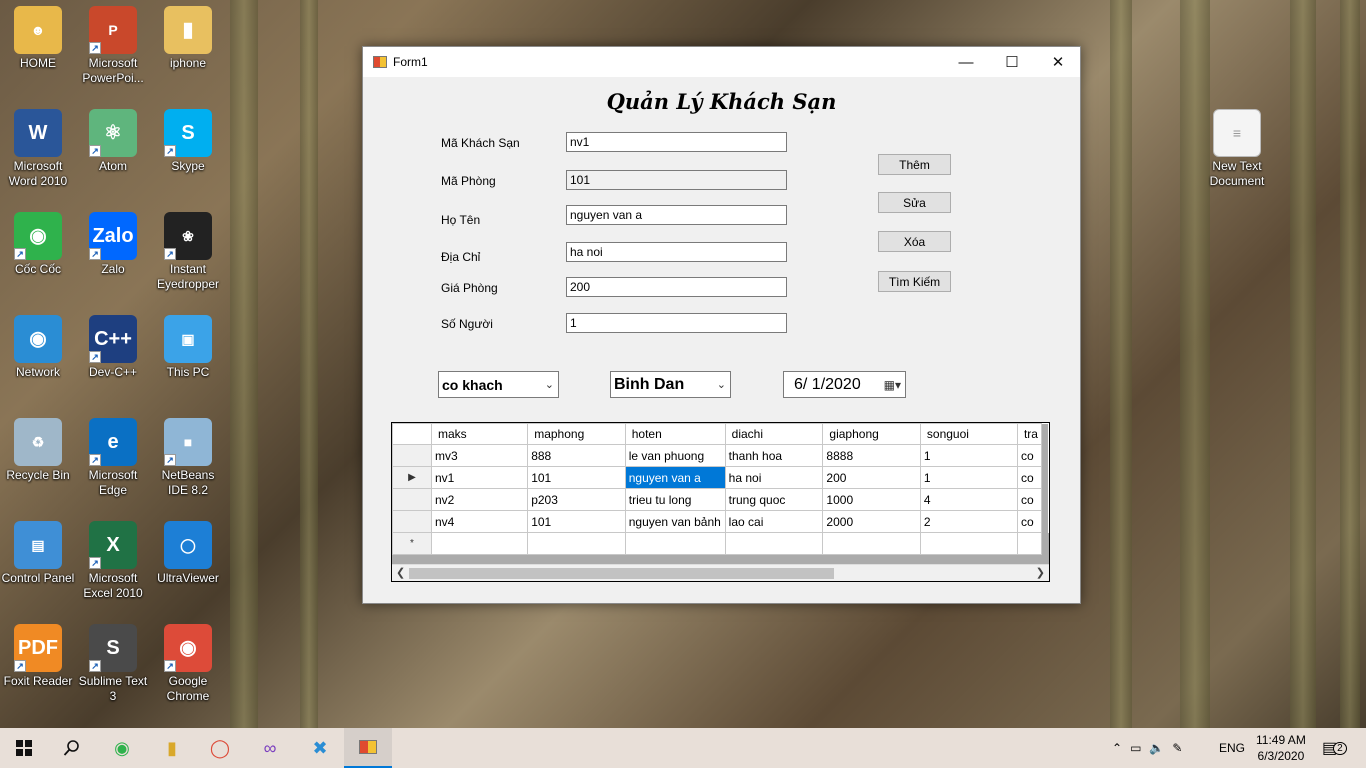 The image size is (1366, 768). What do you see at coordinates (774, 434) in the screenshot?
I see `column-header-diachi: diachi` at bounding box center [774, 434].